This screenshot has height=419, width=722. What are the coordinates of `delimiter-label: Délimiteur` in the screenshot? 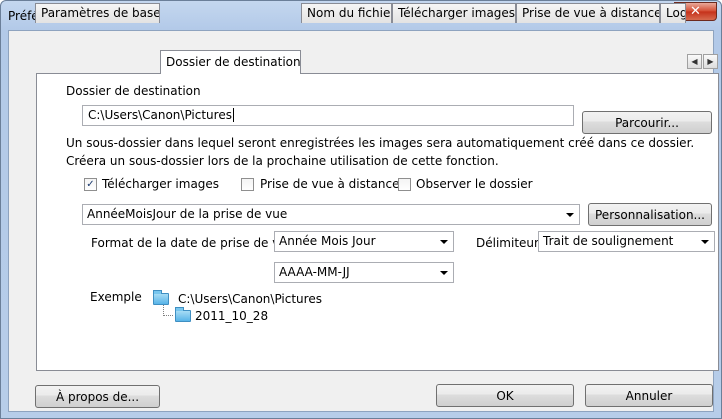 It's located at (507, 243).